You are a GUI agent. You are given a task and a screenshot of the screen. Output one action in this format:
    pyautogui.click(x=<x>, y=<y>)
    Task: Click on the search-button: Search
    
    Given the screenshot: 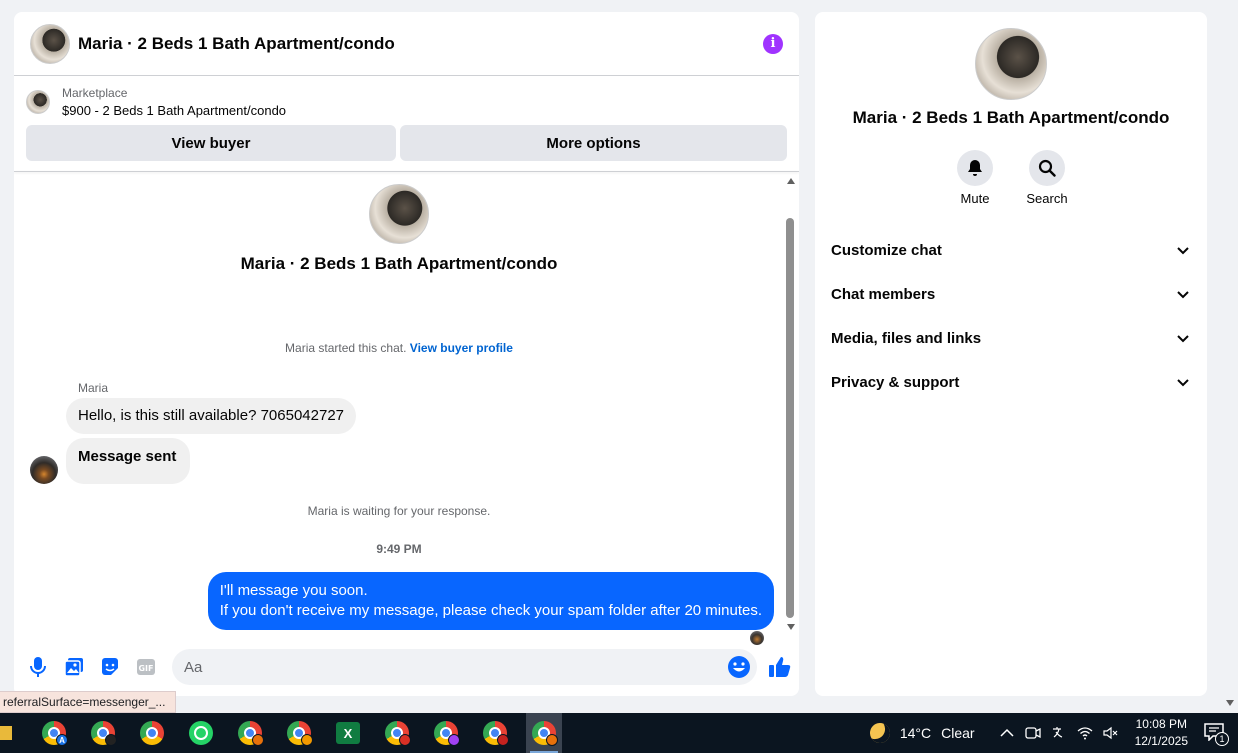 What is the action you would take?
    pyautogui.click(x=1047, y=178)
    